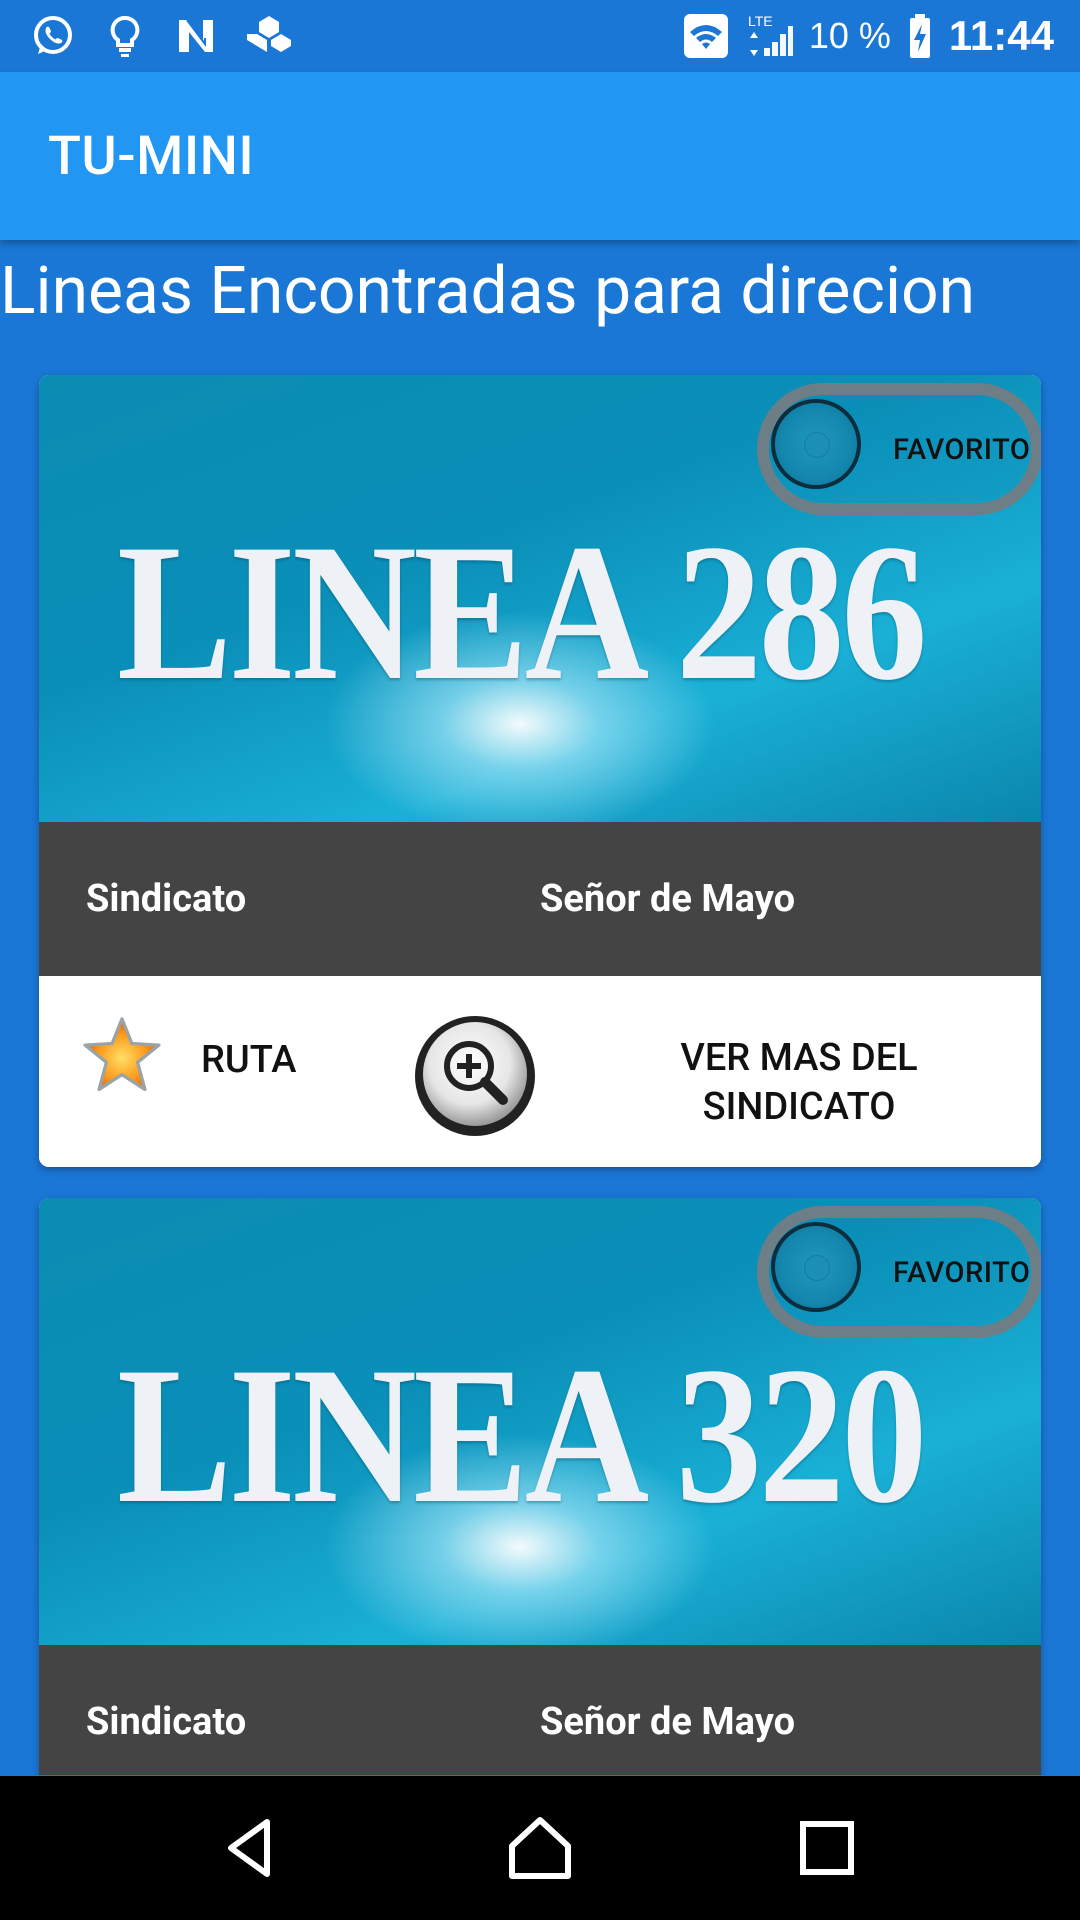 This screenshot has width=1080, height=1920. Describe the element at coordinates (122, 1055) in the screenshot. I see `star-icon` at that location.